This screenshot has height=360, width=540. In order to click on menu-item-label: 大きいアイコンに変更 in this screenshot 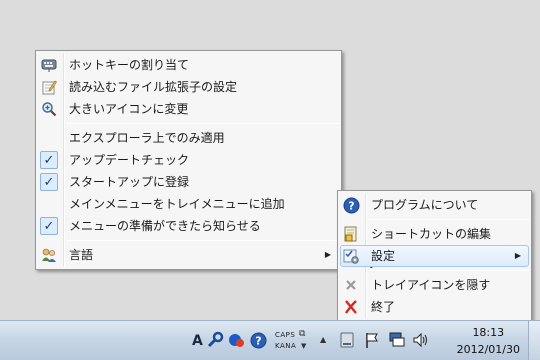, I will do `click(129, 109)`.